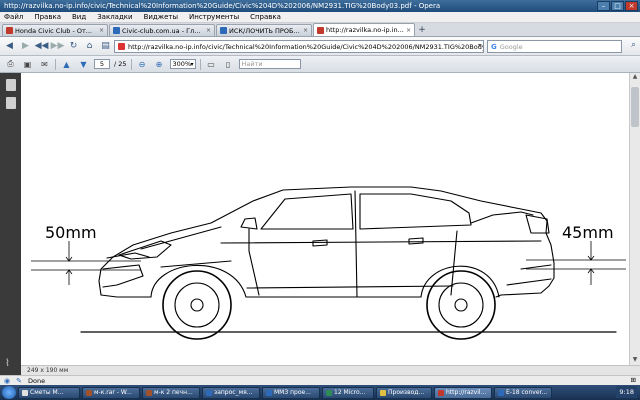 The width and height of the screenshot is (640, 400). I want to click on next-page-button: ▼, so click(83, 64).